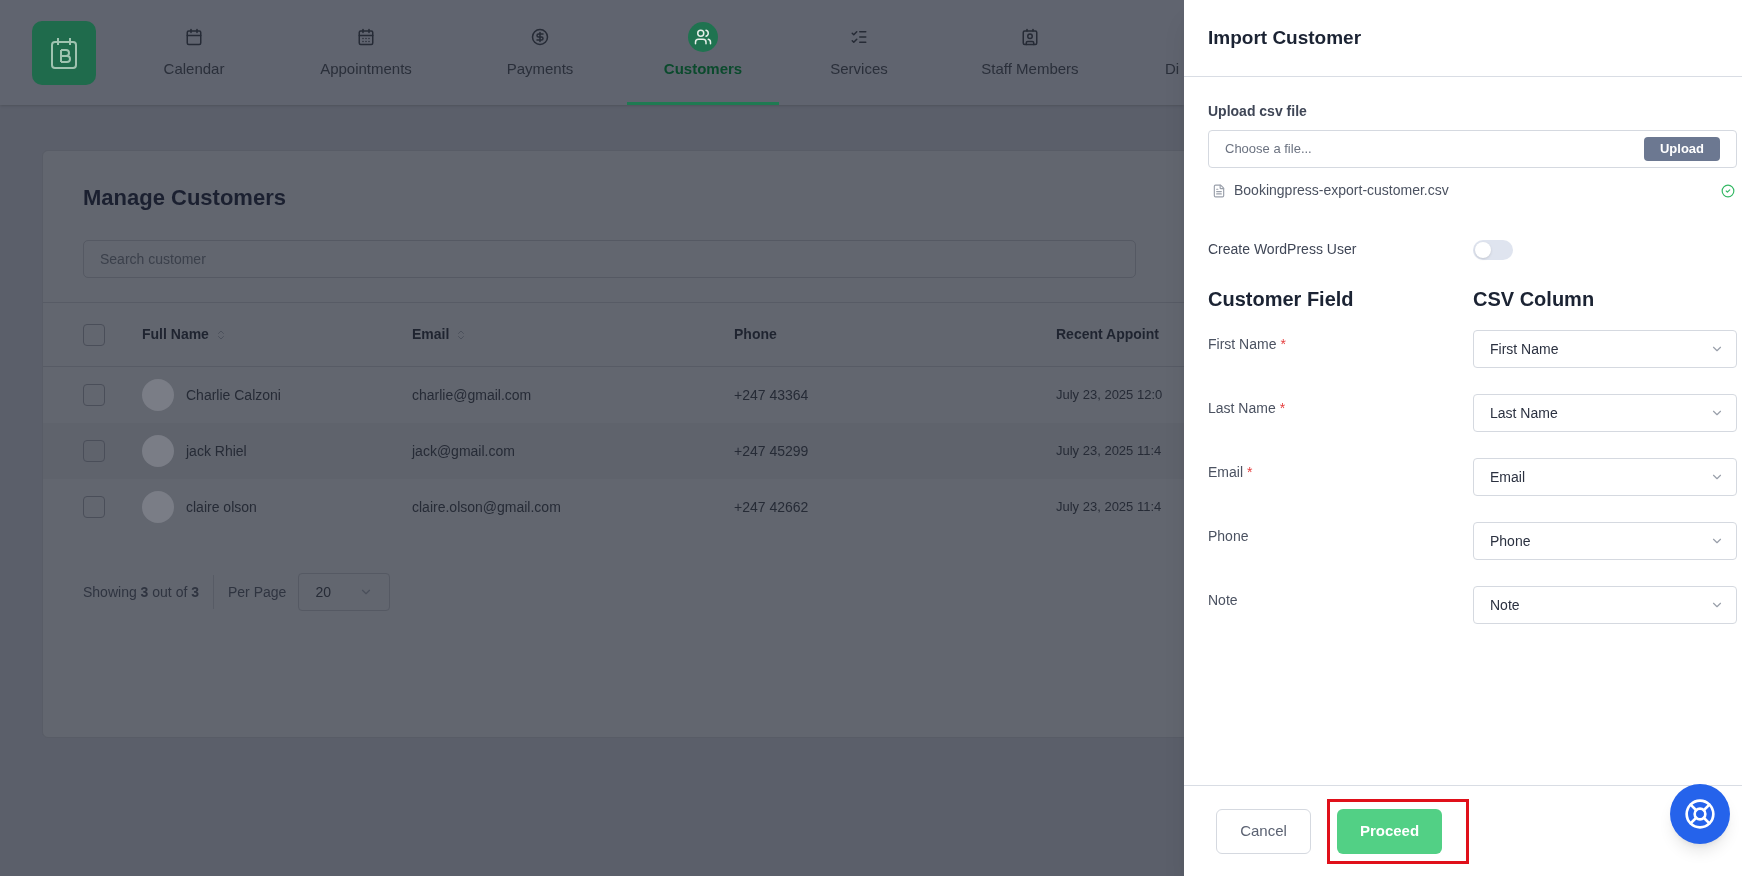  I want to click on field-label: Note, so click(1223, 600).